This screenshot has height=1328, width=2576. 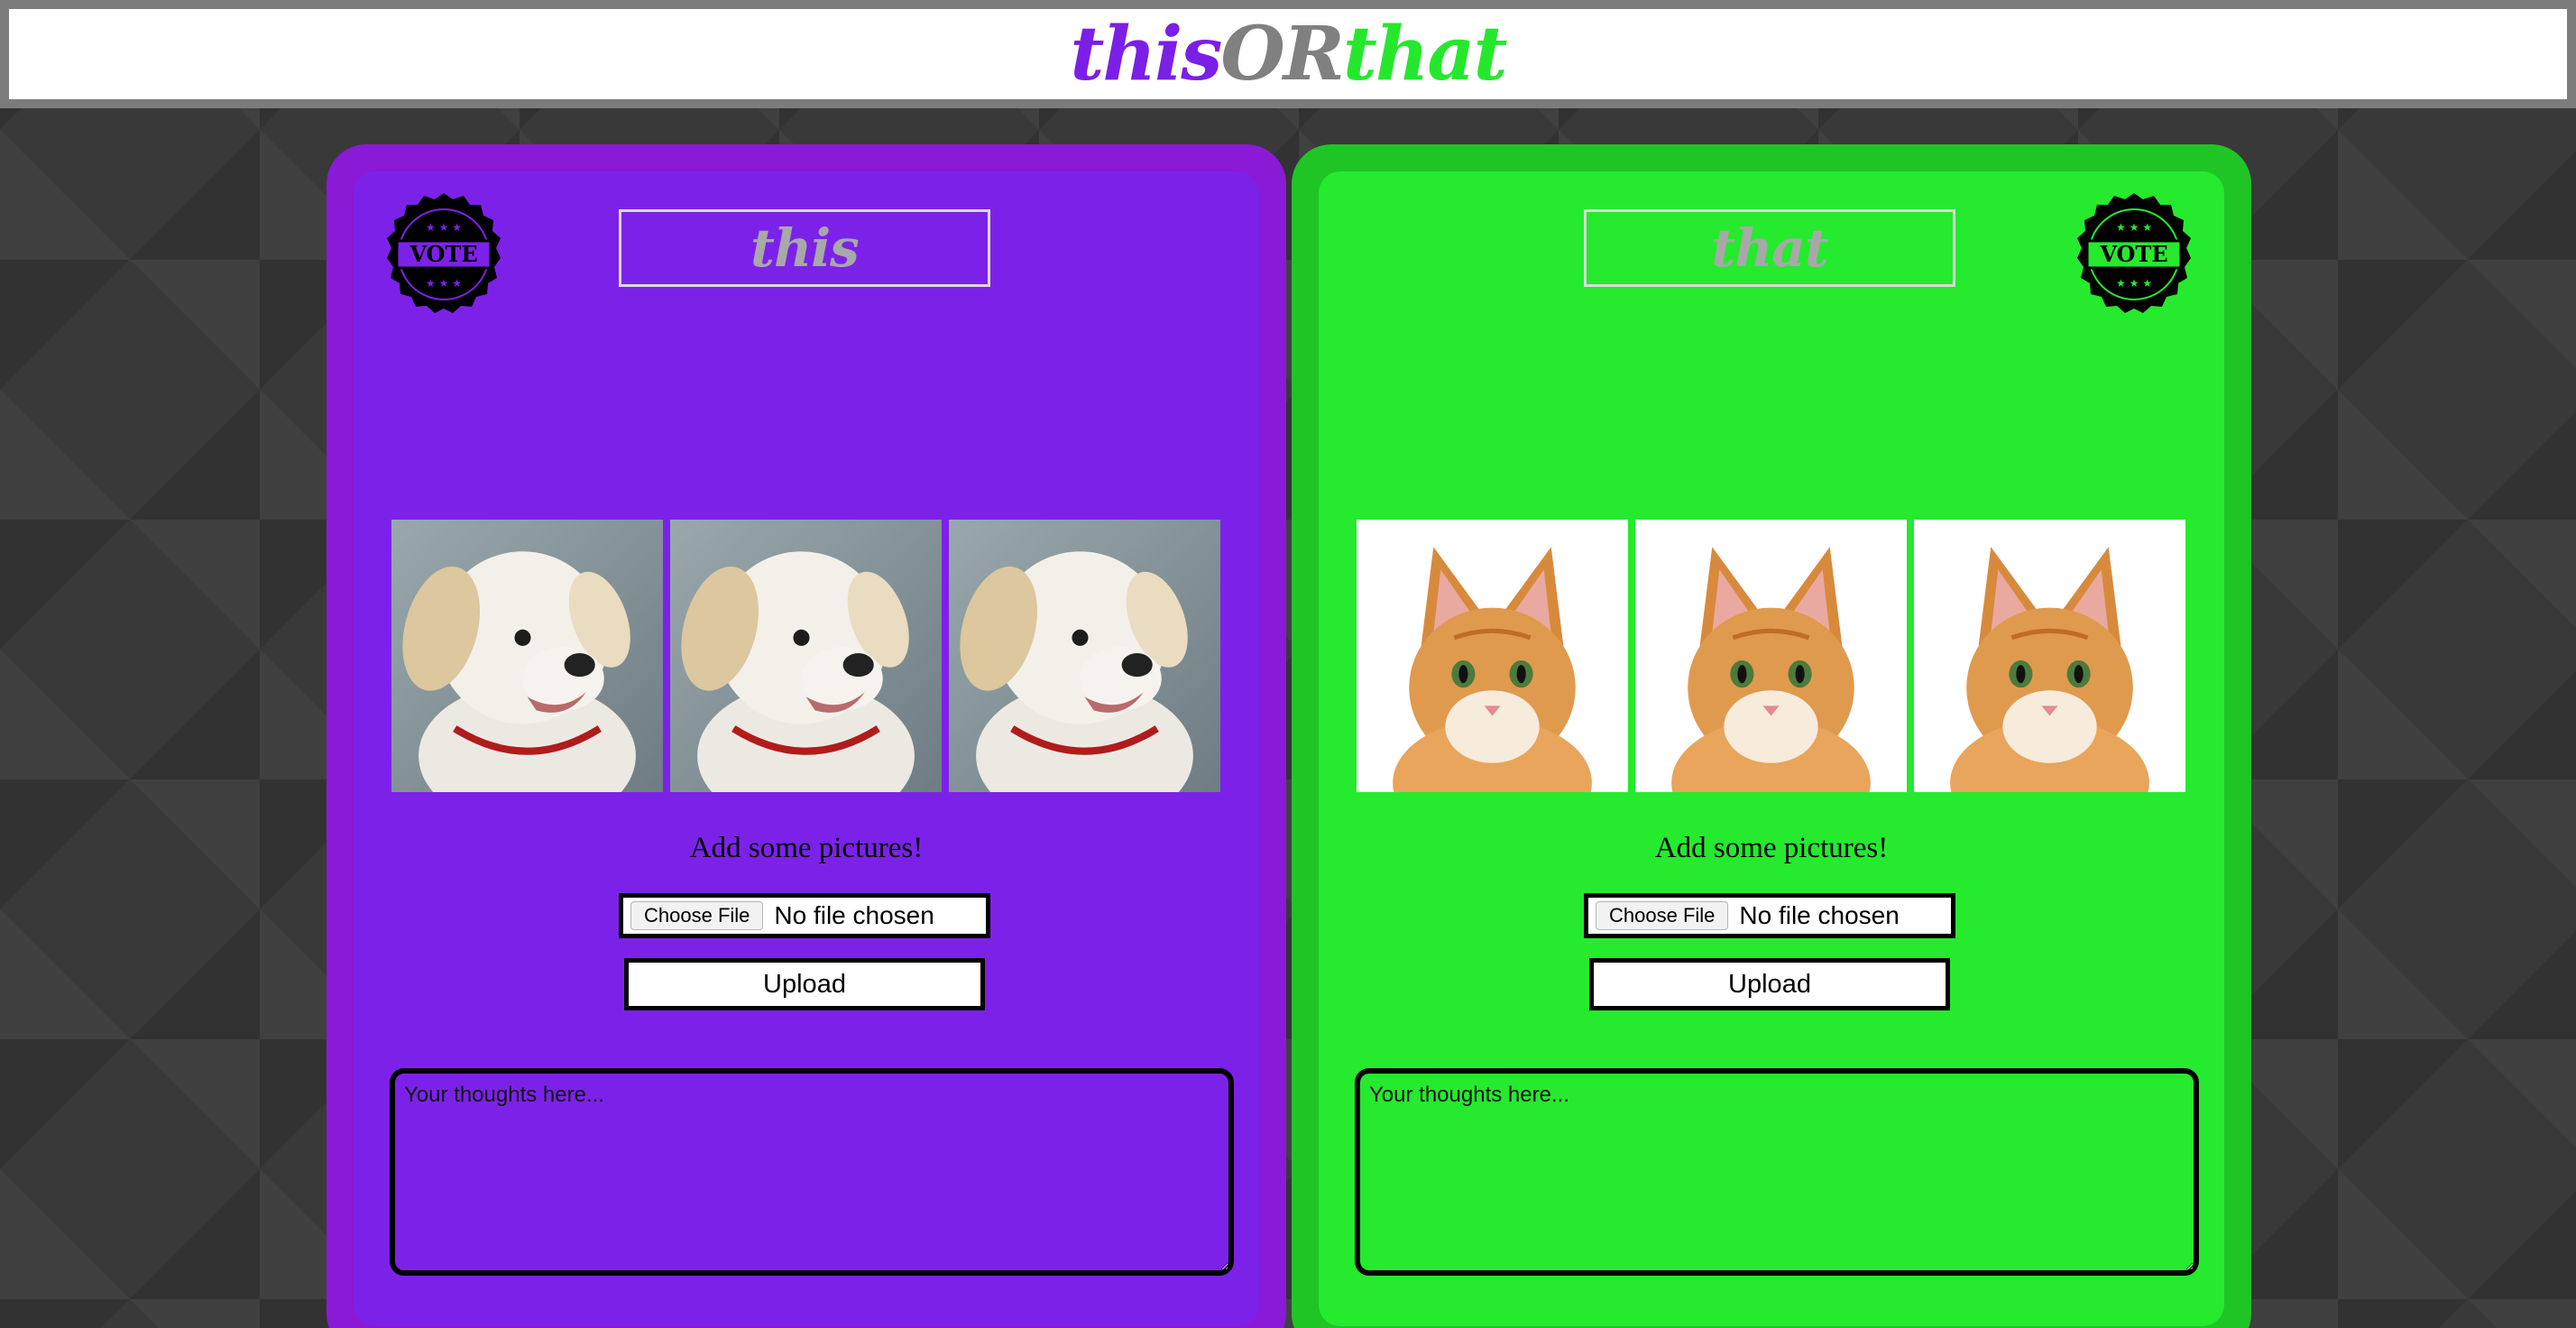 I want to click on app-logo: thisORthat, so click(x=1290, y=54).